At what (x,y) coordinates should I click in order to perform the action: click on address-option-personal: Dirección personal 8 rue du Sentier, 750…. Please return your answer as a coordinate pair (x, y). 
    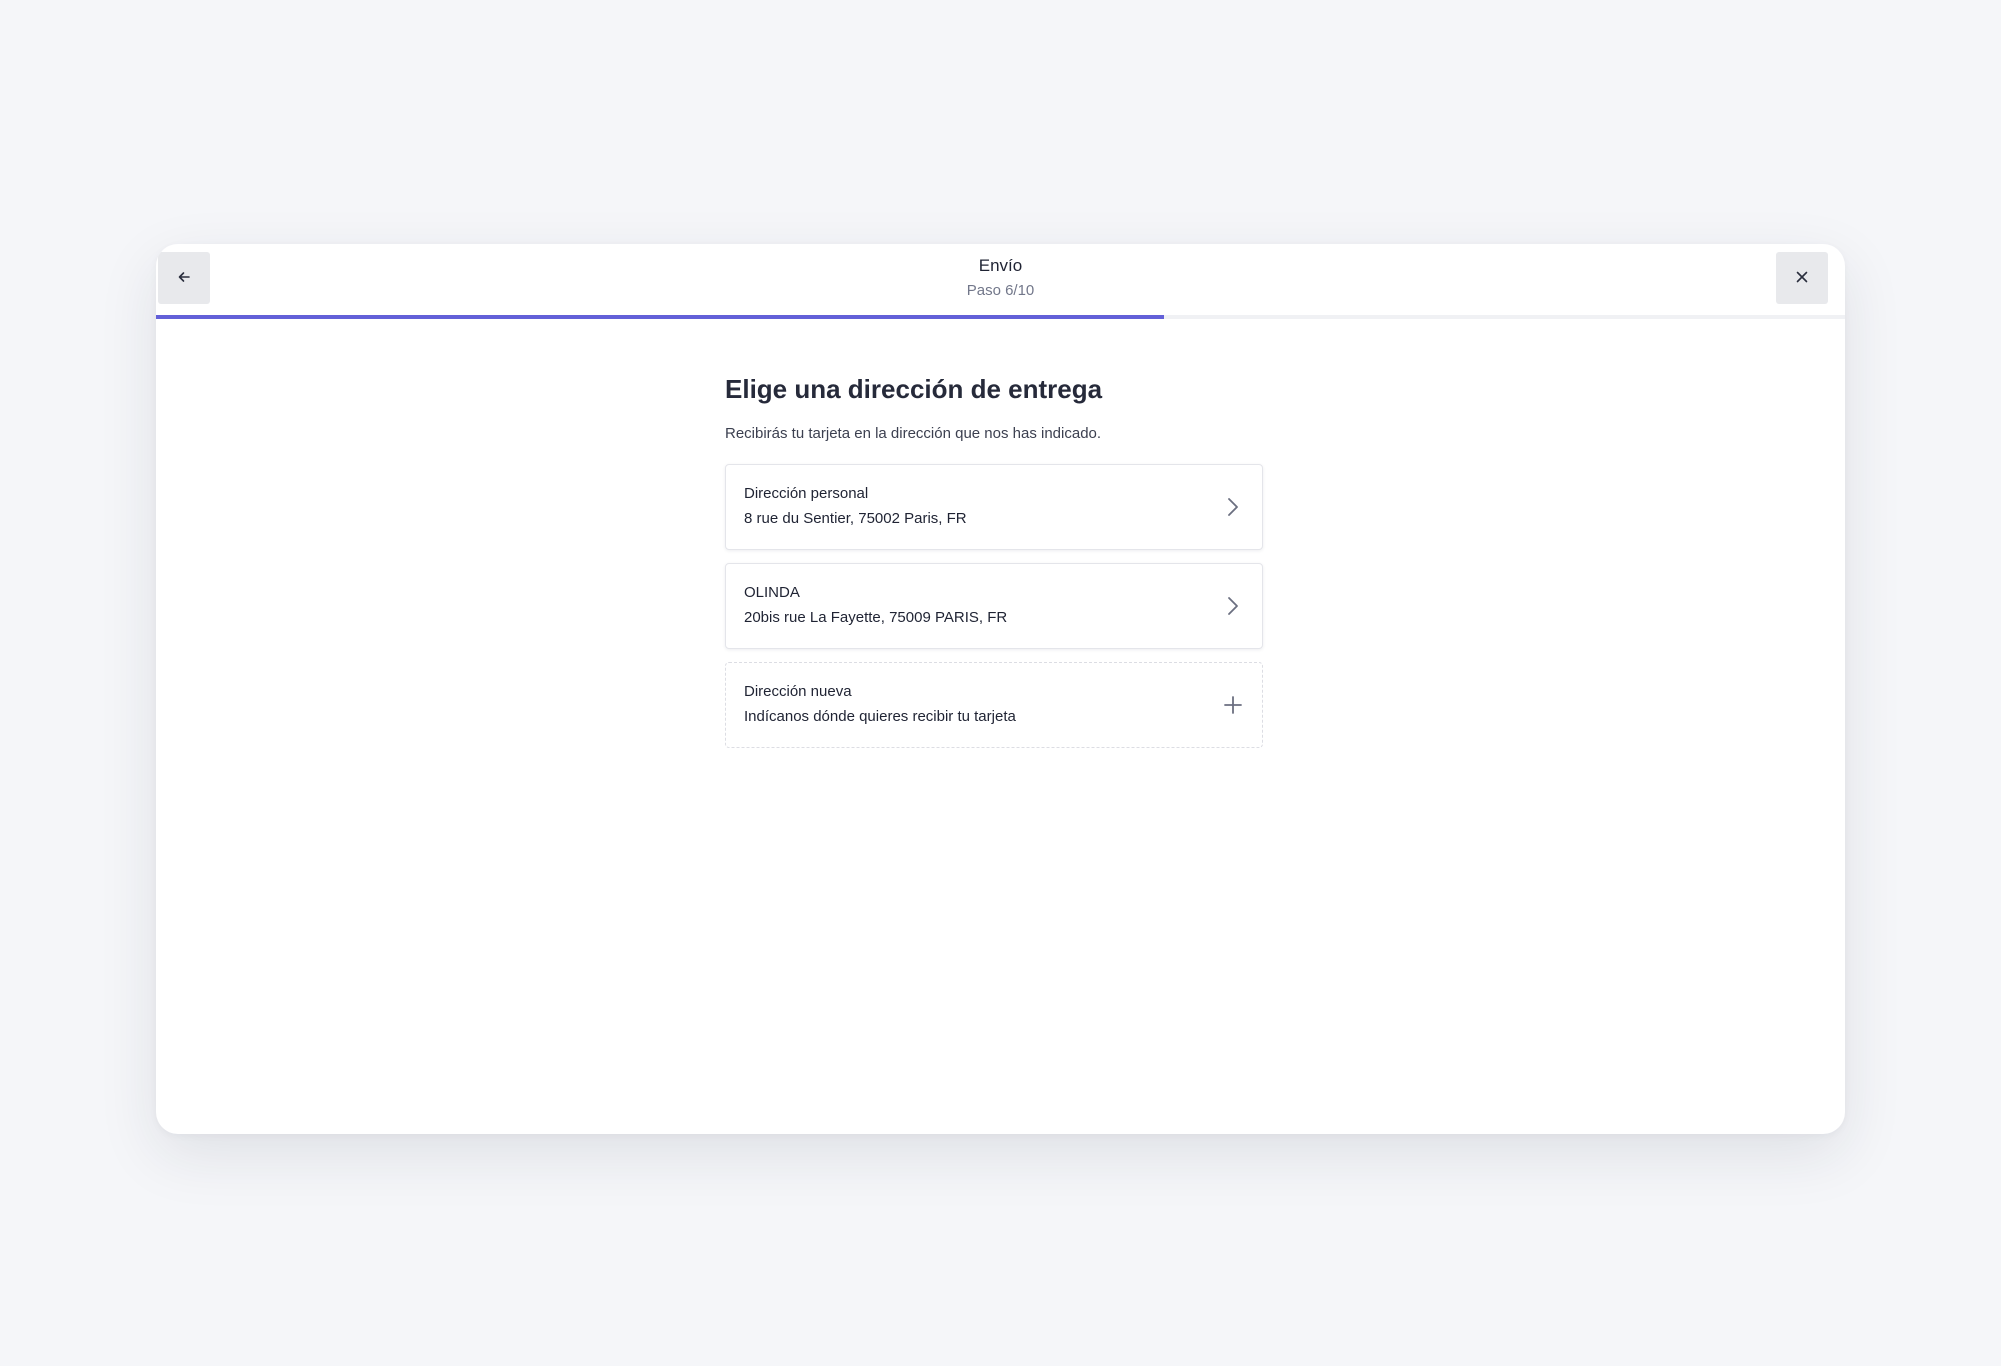
    Looking at the image, I should click on (994, 507).